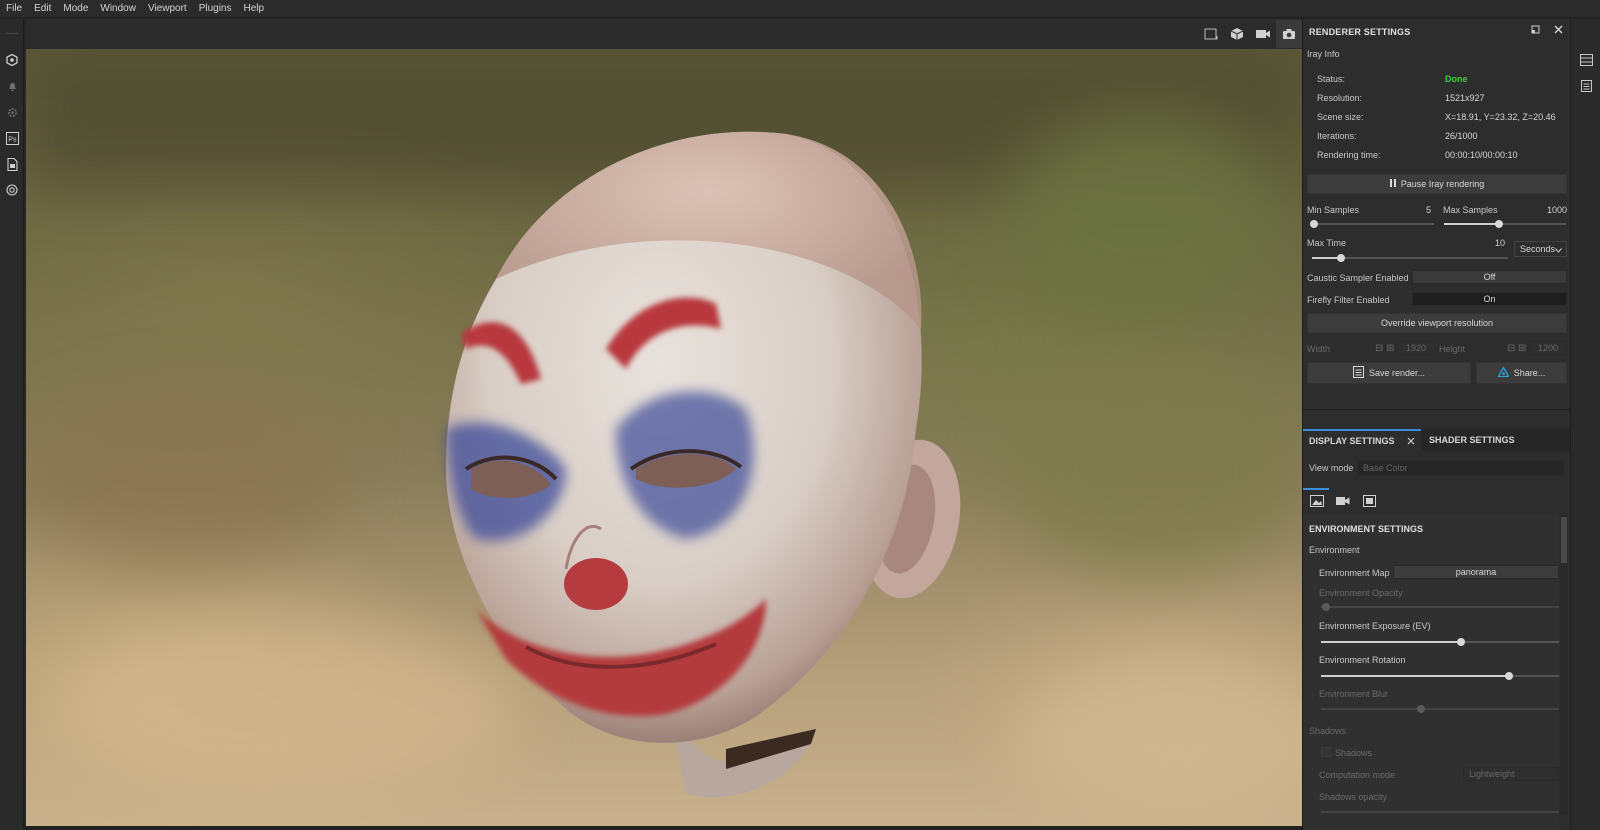 This screenshot has width=1600, height=830. Describe the element at coordinates (1325, 607) in the screenshot. I see `environment-opacity-handle` at that location.